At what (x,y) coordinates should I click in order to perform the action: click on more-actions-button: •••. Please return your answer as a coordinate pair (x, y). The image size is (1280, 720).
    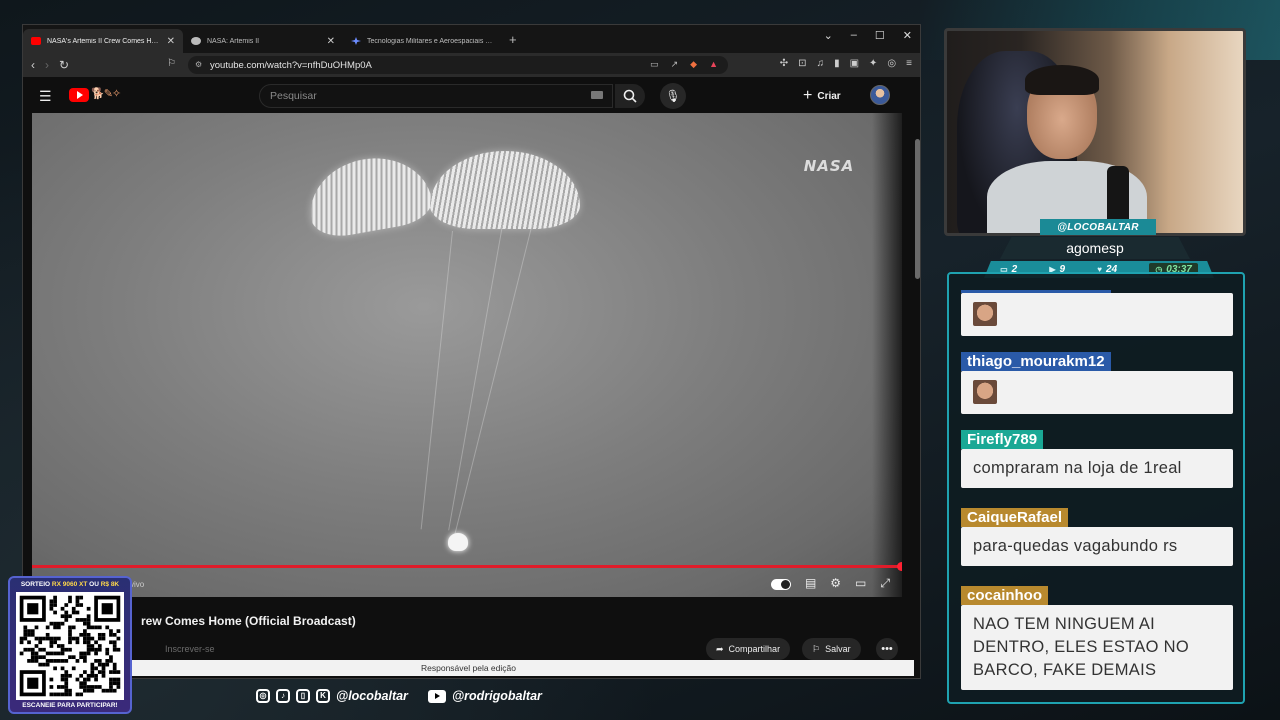
    Looking at the image, I should click on (887, 649).